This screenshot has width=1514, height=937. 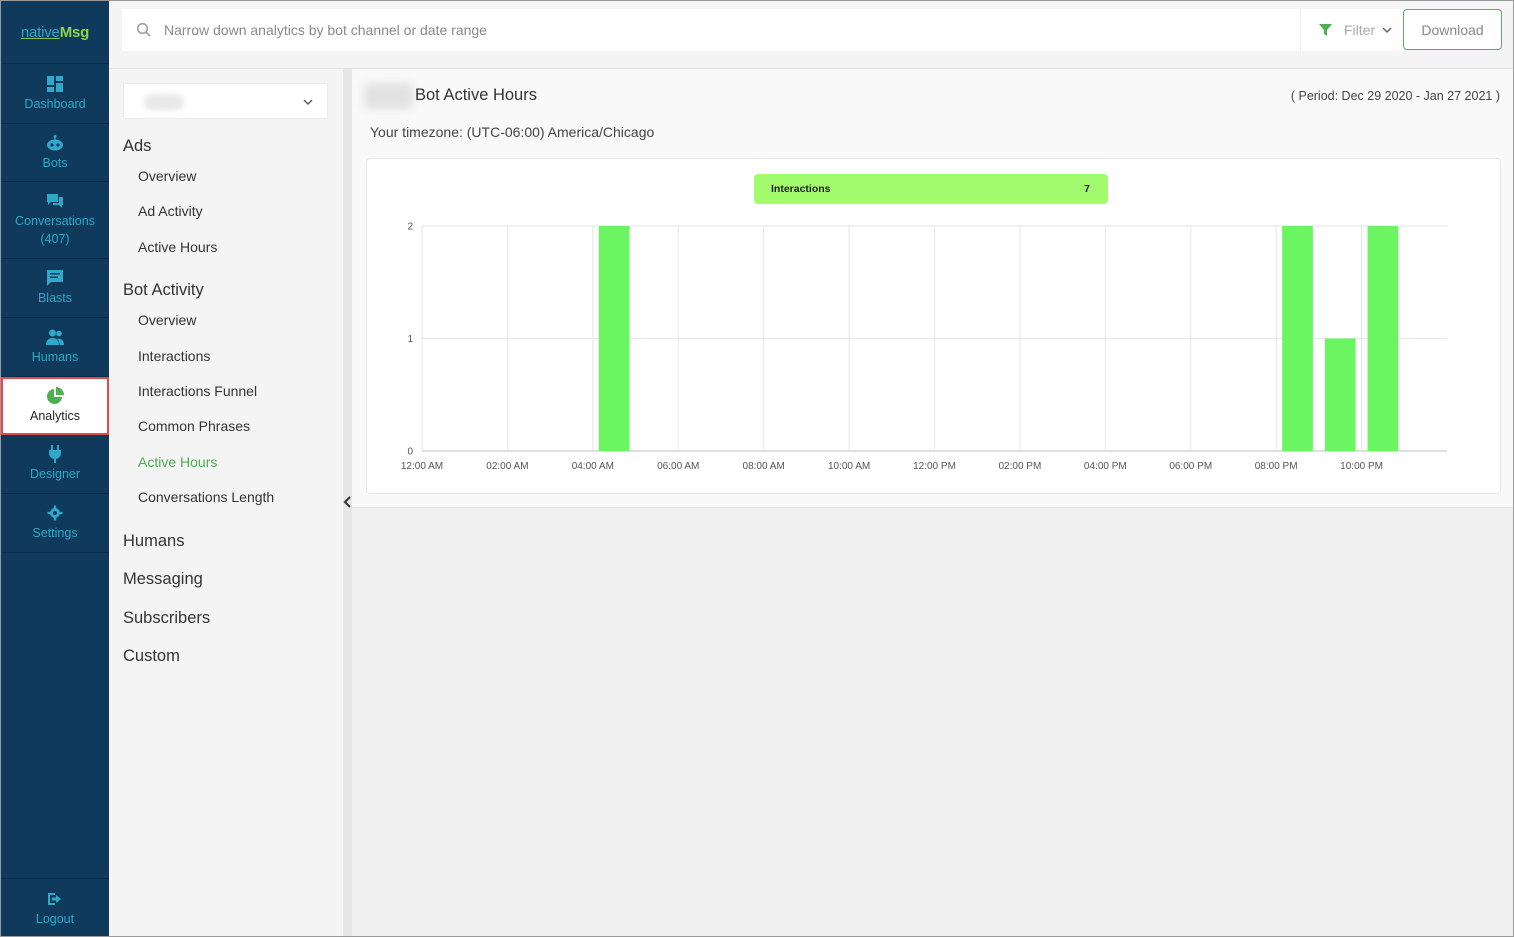 I want to click on conversations-count: (407), so click(x=55, y=239).